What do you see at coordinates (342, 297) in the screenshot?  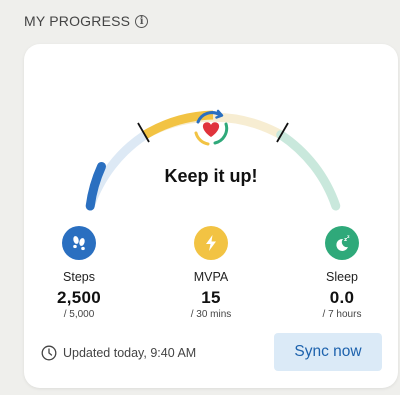 I see `sleep-value: 0.0` at bounding box center [342, 297].